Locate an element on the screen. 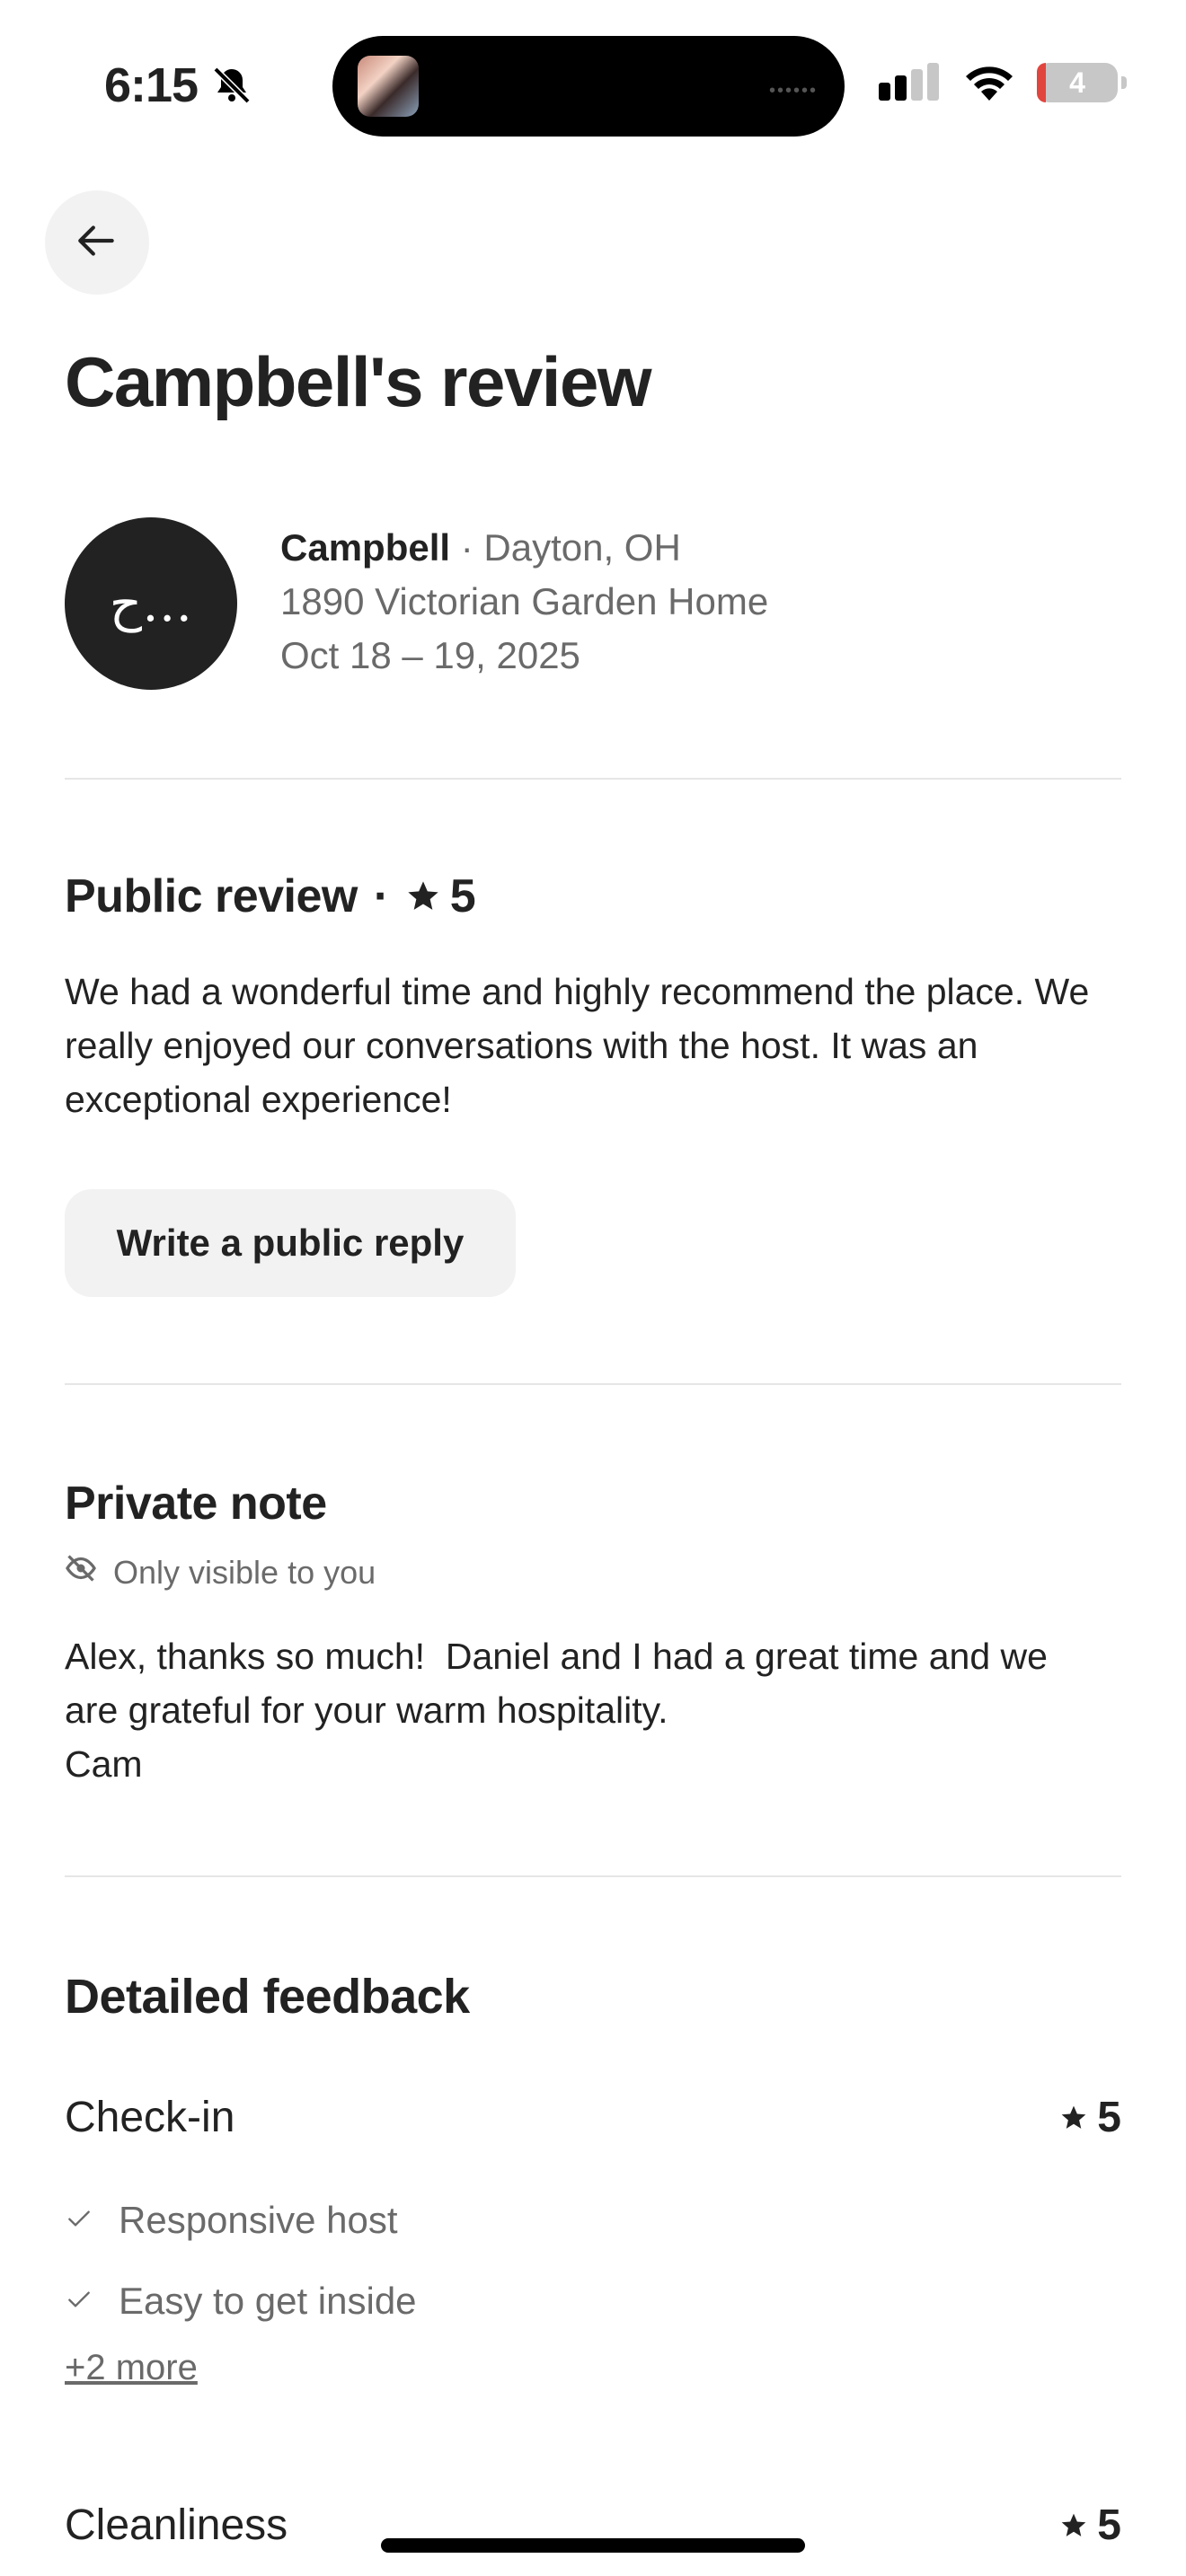 The height and width of the screenshot is (2576, 1186). write-public-reply-button: Write a public reply is located at coordinates (290, 1243).